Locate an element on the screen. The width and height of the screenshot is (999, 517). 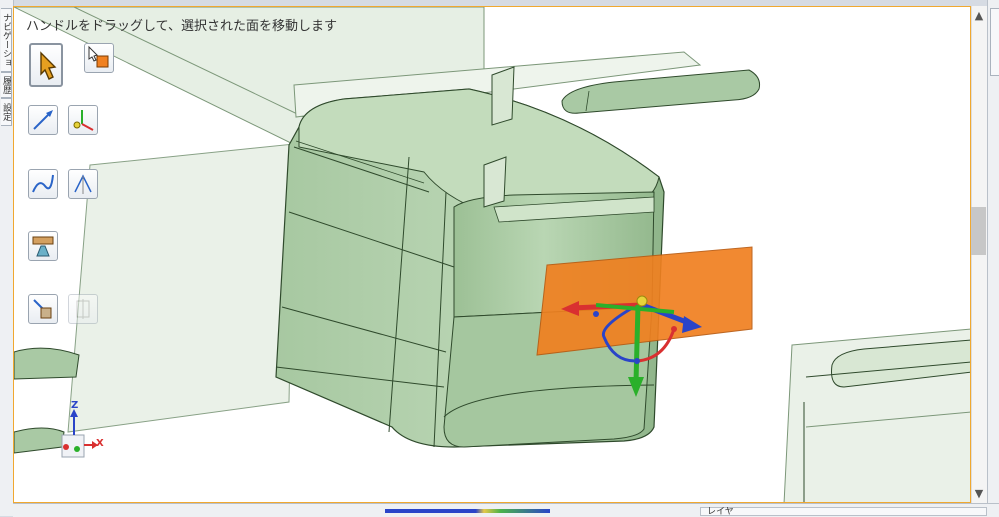
model-part-right is located at coordinates (877, 415).